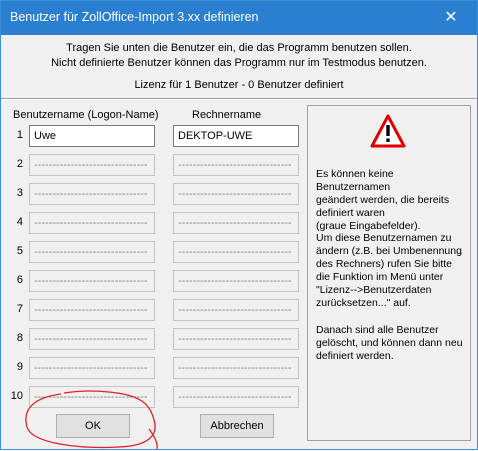  What do you see at coordinates (380, 277) in the screenshot?
I see `info-line: die Funktion im Menü unter` at bounding box center [380, 277].